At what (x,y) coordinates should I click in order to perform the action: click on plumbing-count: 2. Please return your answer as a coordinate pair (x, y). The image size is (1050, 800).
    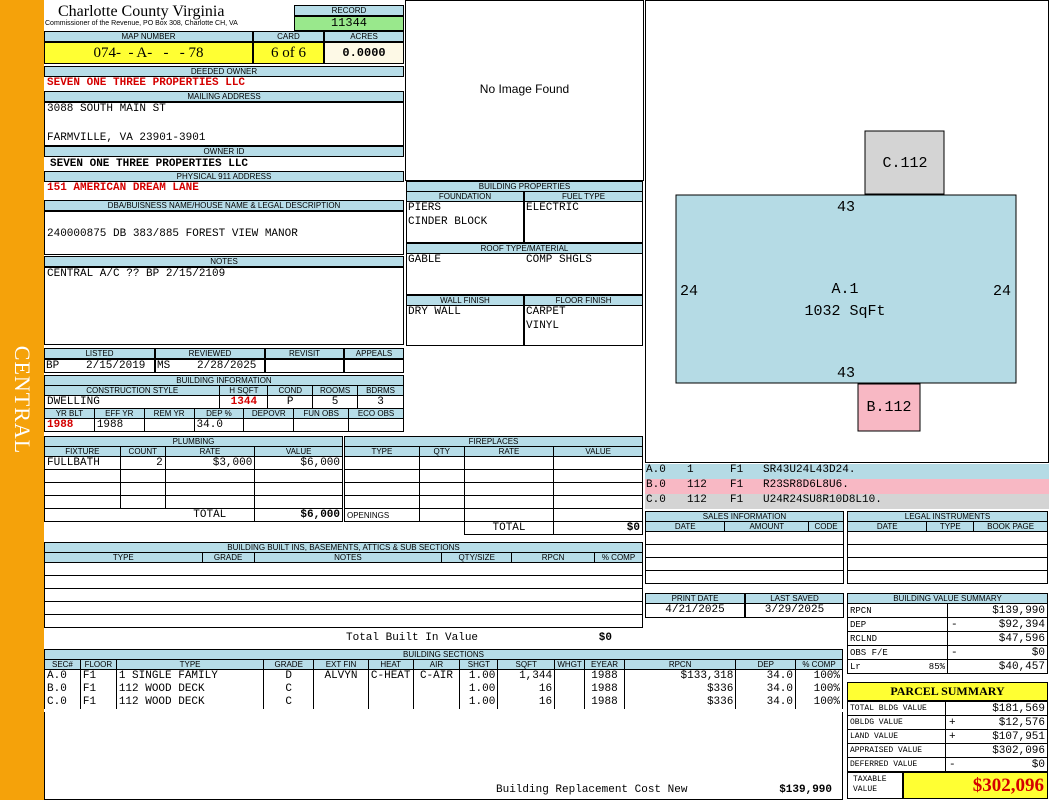
    Looking at the image, I should click on (142, 463).